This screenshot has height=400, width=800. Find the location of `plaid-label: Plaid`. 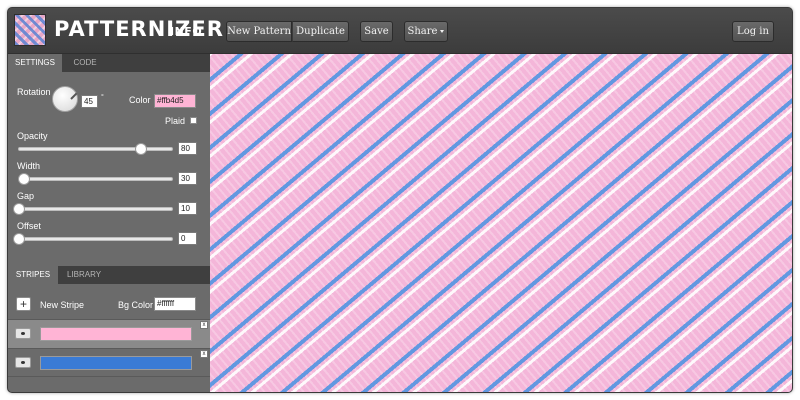

plaid-label: Plaid is located at coordinates (175, 121).